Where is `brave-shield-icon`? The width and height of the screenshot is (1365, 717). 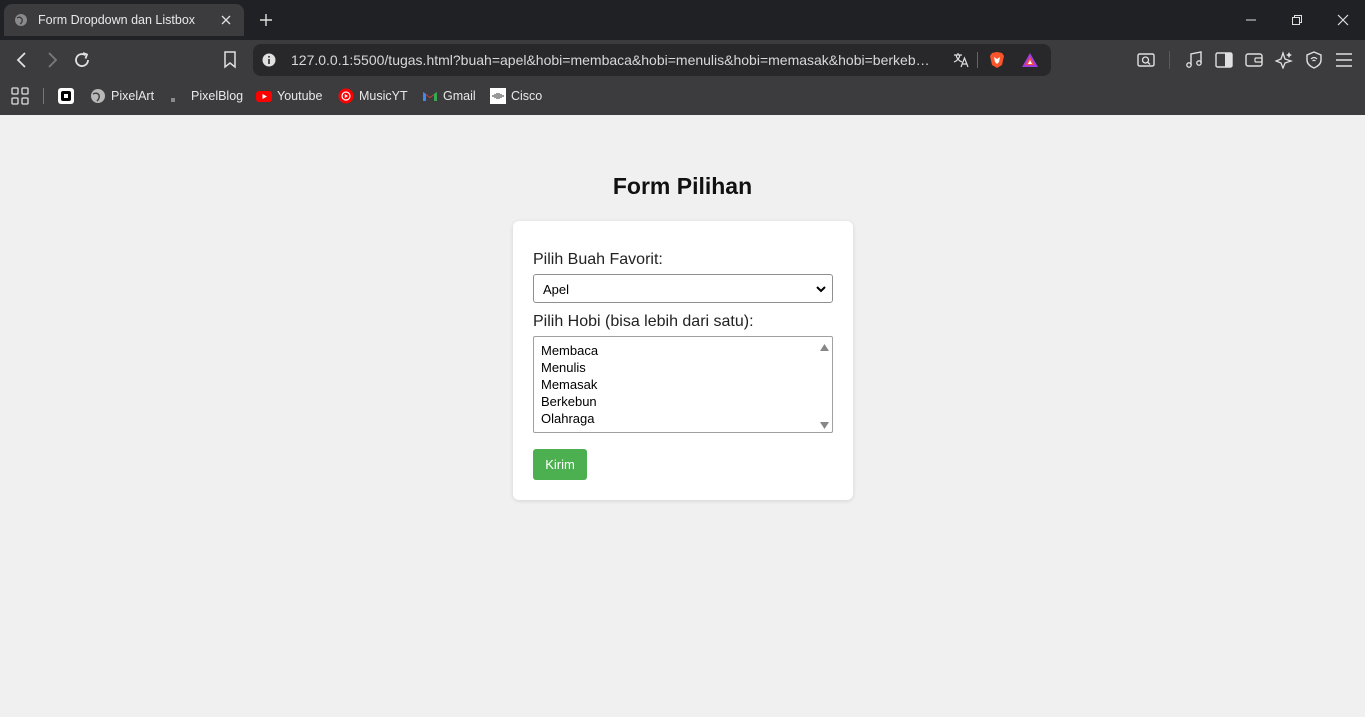 brave-shield-icon is located at coordinates (997, 62).